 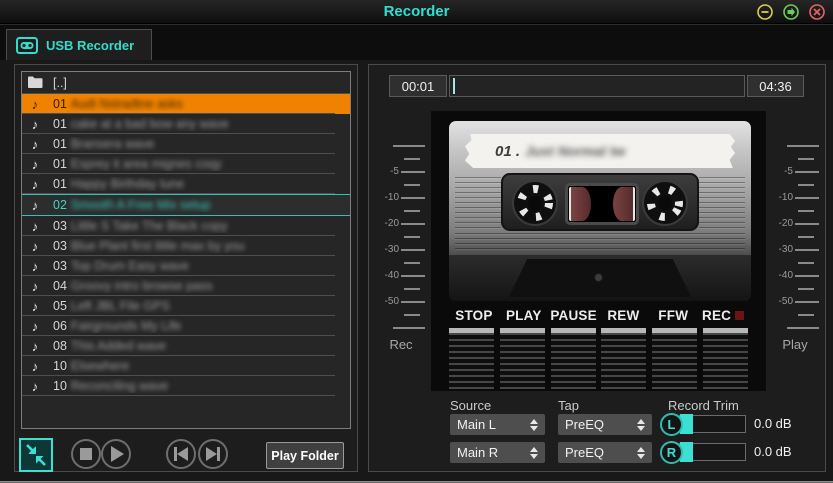 What do you see at coordinates (186, 286) in the screenshot?
I see `file-row: ♪ 04 Groovy intro browse pass` at bounding box center [186, 286].